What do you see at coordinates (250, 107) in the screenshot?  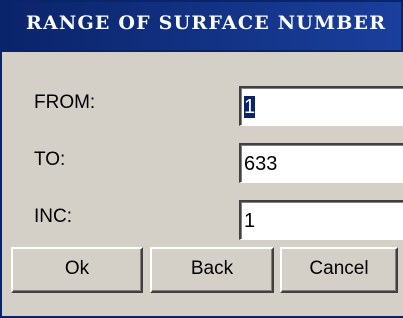 I see `from-field-selected-text: 1` at bounding box center [250, 107].